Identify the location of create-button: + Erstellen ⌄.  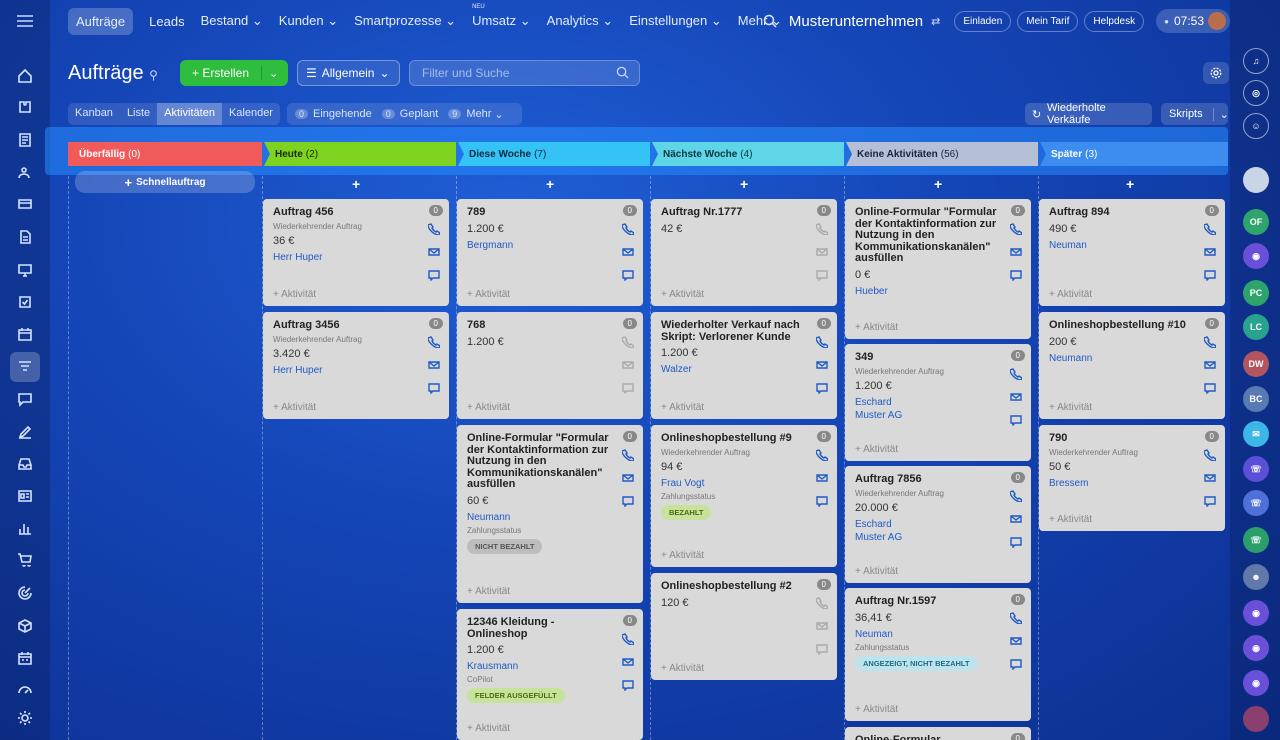
(234, 73).